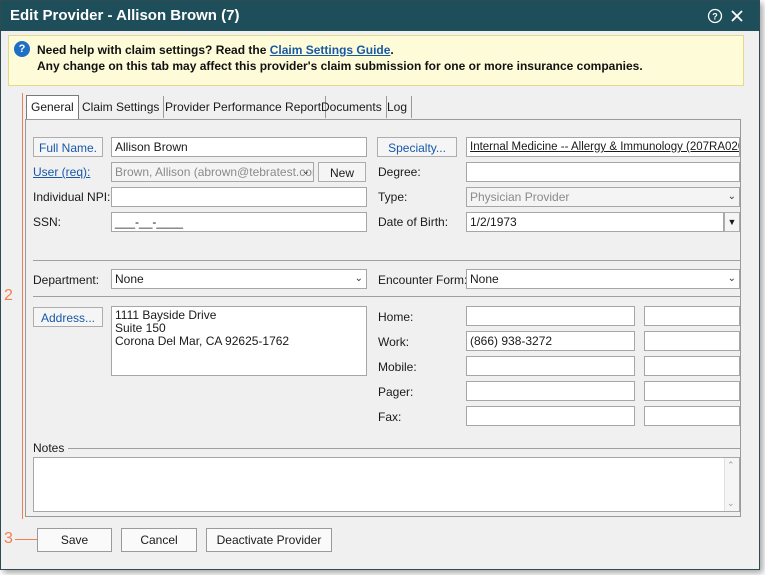 This screenshot has width=765, height=575. Describe the element at coordinates (269, 540) in the screenshot. I see `deactivate-provider-button: Deactivate Provider` at that location.